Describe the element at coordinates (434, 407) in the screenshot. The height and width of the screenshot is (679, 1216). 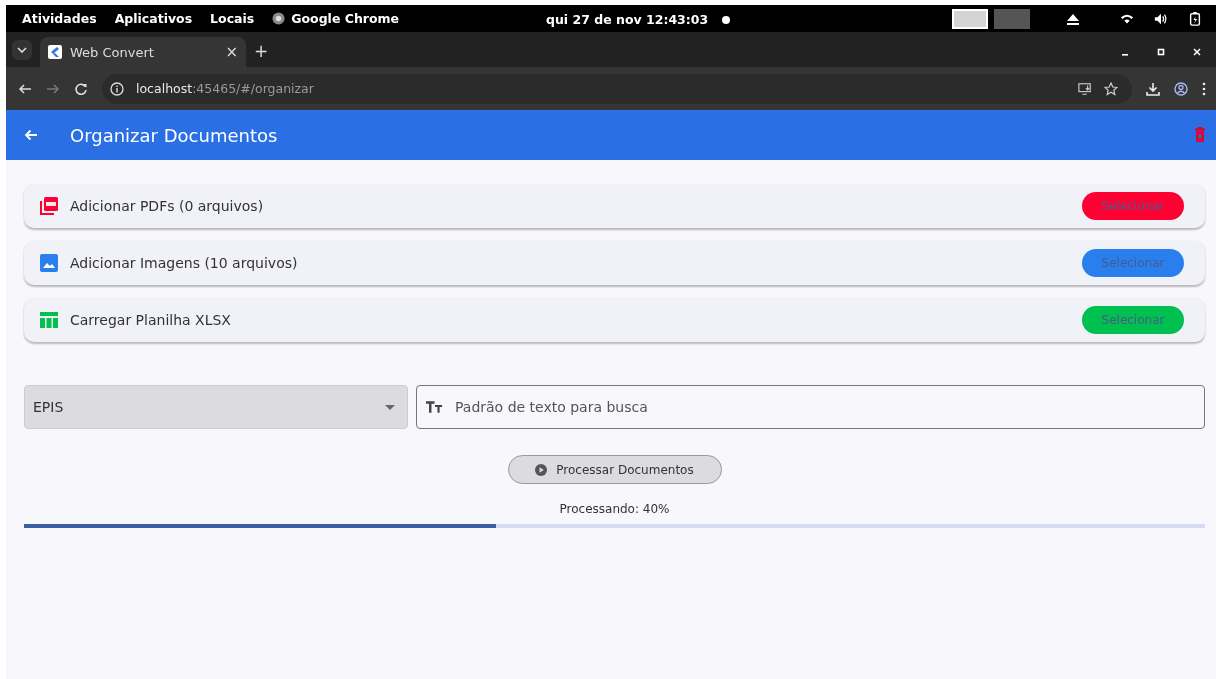
I see `text-size-icon` at that location.